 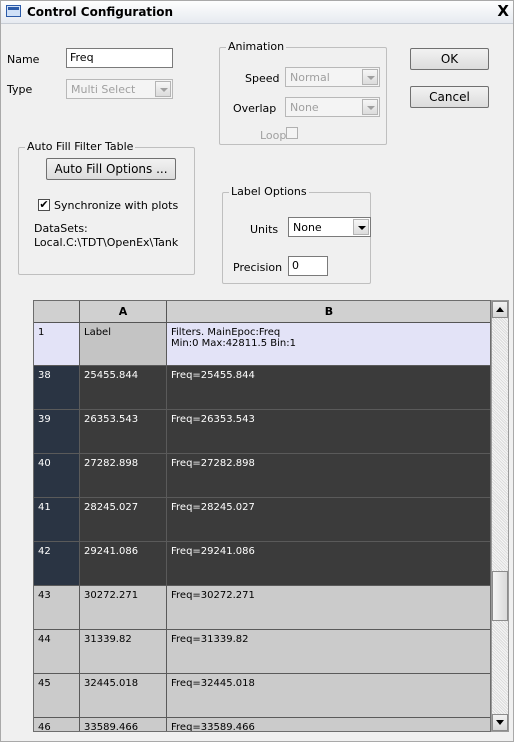 What do you see at coordinates (44, 595) in the screenshot?
I see `row-number-cell-text: 43` at bounding box center [44, 595].